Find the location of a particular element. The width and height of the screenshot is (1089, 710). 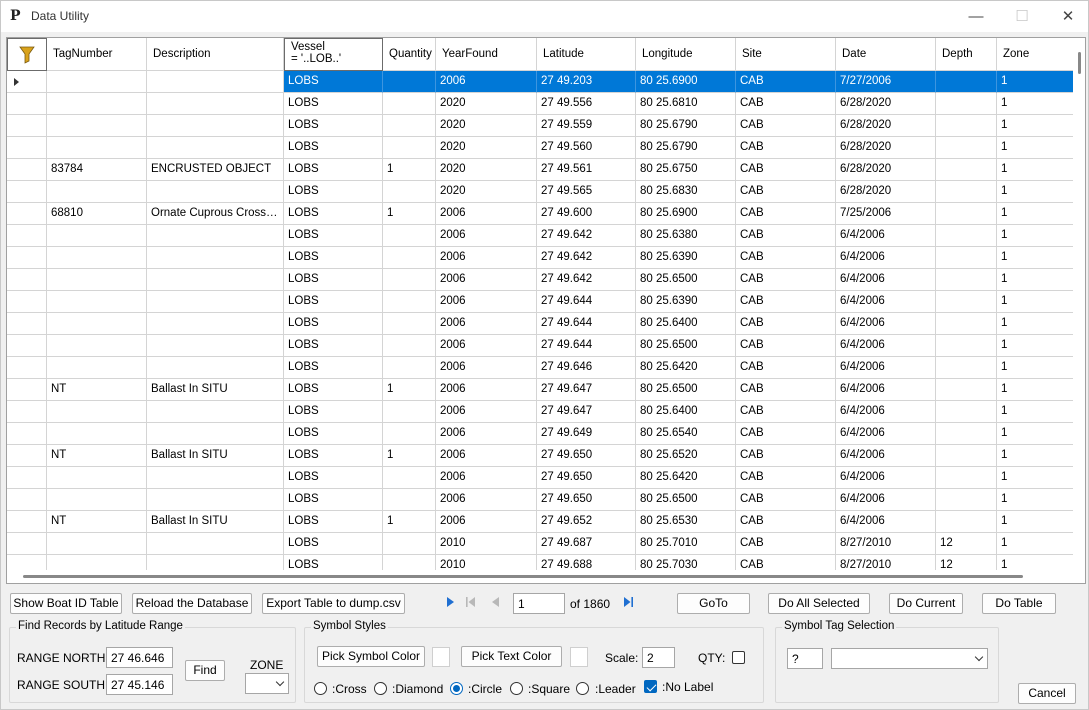

table-row: LOBS 2006 27 49.644 80 25.6500 CAB 6/4/2006 1 is located at coordinates (540, 346).